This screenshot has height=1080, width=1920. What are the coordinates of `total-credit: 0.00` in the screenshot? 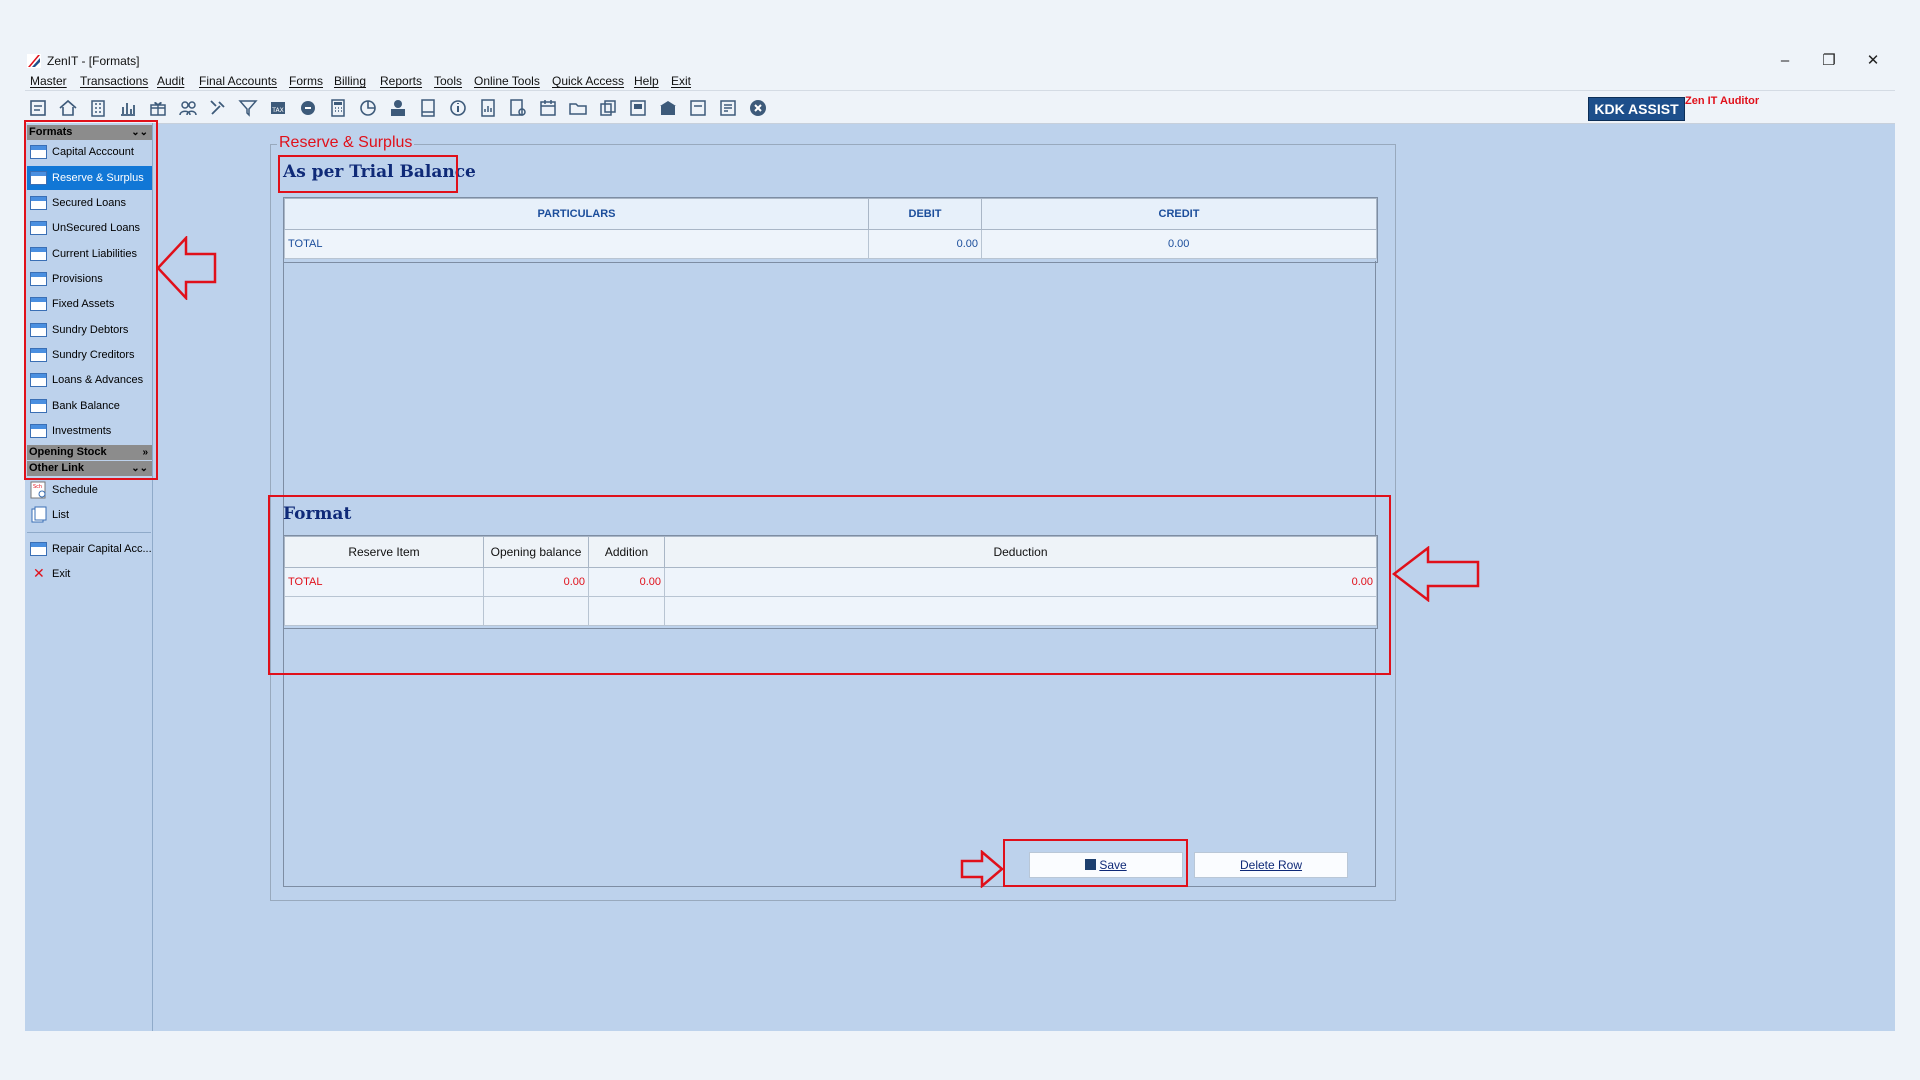 It's located at (1179, 244).